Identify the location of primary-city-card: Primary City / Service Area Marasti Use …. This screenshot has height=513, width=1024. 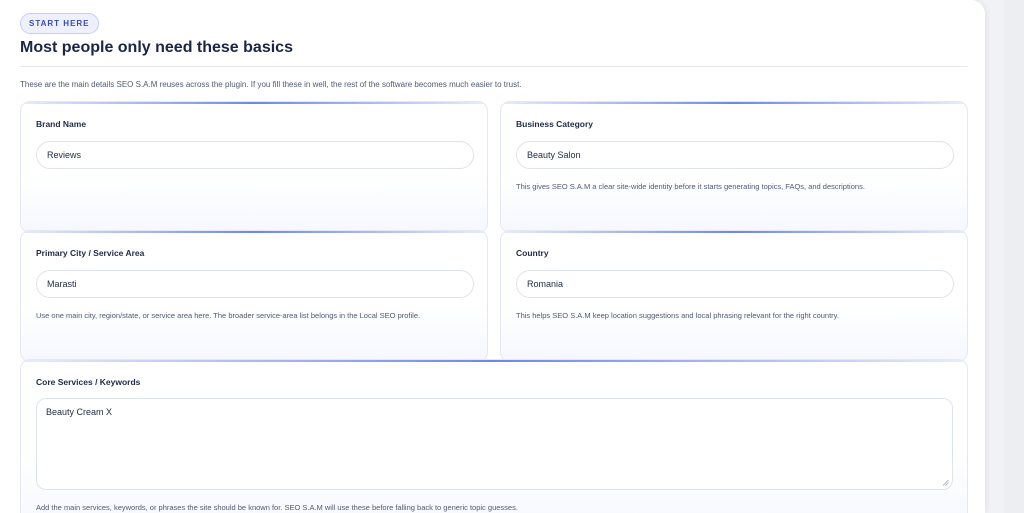
(254, 296).